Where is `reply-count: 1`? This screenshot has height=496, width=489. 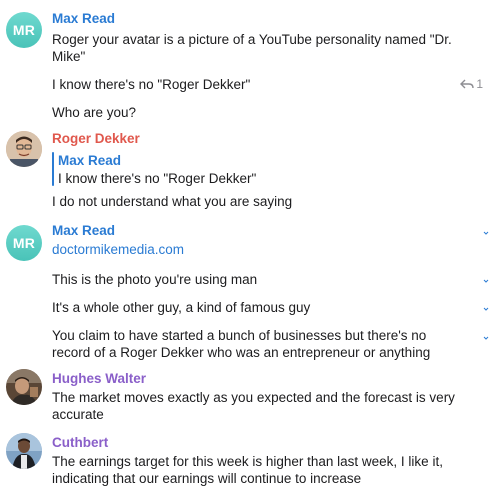
reply-count: 1 is located at coordinates (479, 84).